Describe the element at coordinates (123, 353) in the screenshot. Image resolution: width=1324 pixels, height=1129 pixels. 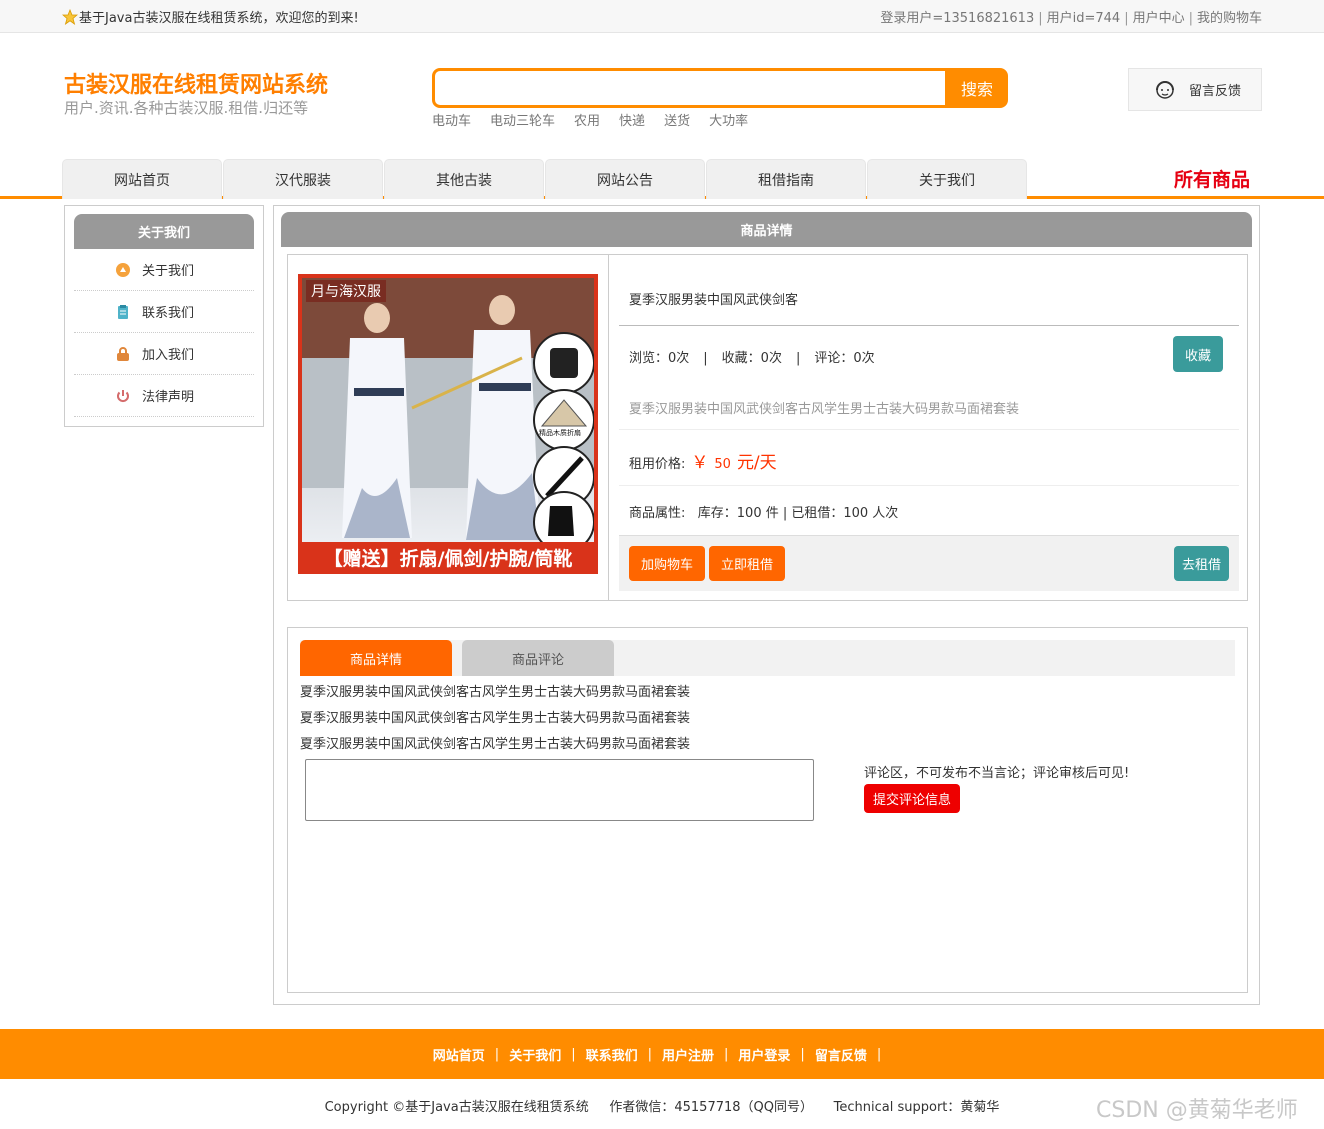
I see `lock-icon` at that location.